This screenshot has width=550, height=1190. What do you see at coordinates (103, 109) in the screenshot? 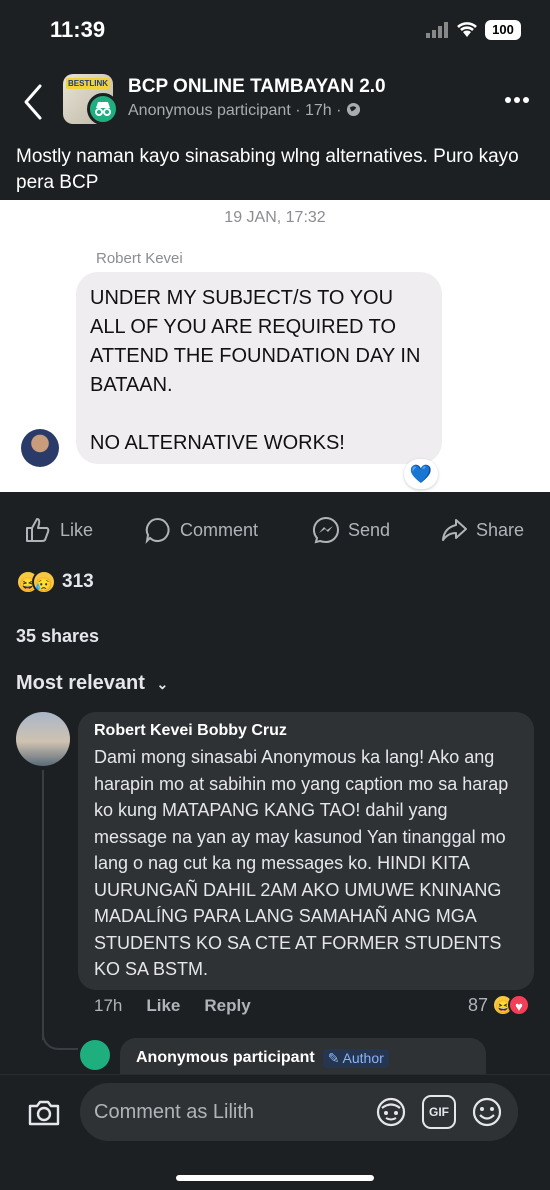
I see `anonymous-icon` at bounding box center [103, 109].